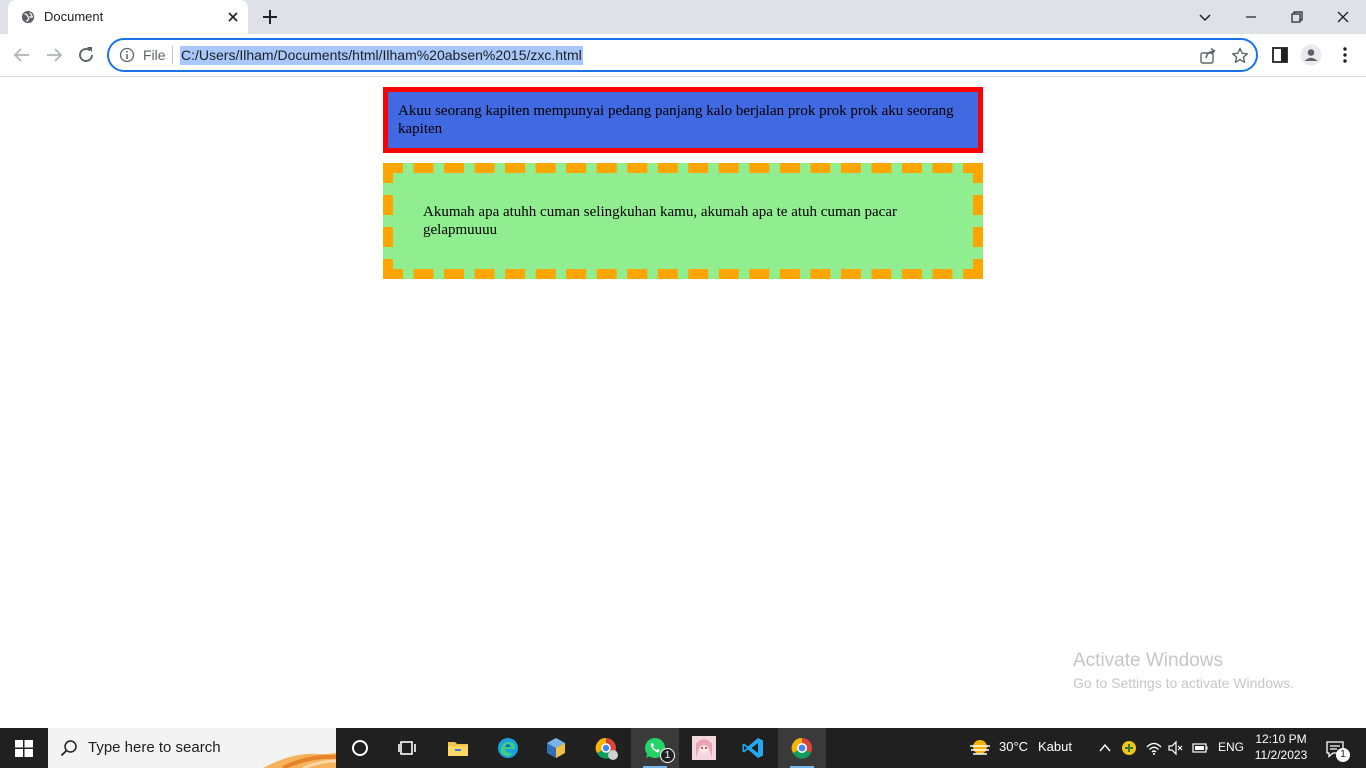 The image size is (1366, 768). I want to click on folder-icon, so click(458, 749).